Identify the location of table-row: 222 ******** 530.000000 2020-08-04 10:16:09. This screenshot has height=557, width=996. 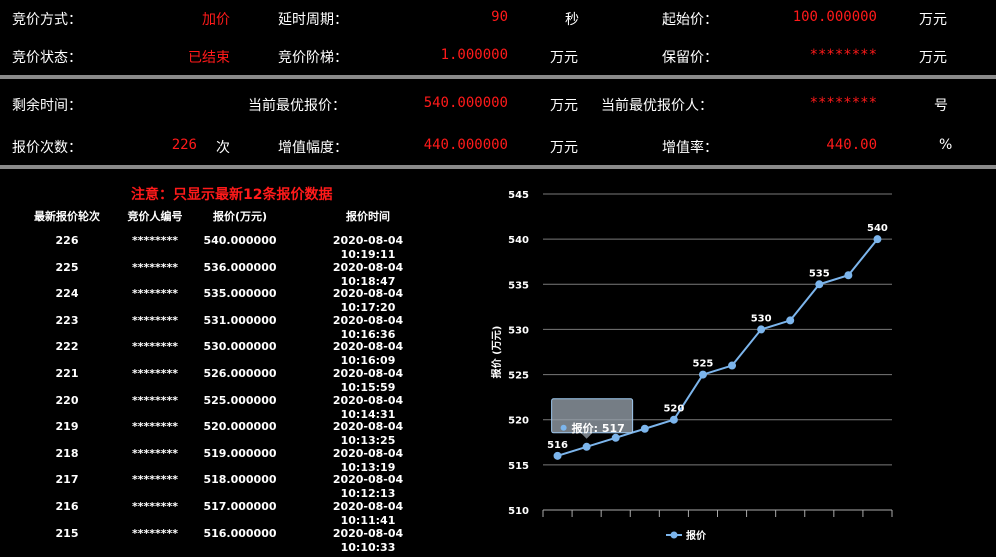
(230, 354).